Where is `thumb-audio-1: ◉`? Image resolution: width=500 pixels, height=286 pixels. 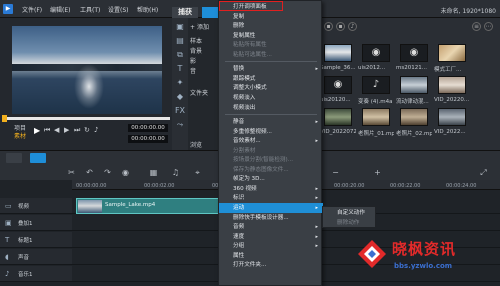
thumb-audio-1: ◉ is located at coordinates (376, 53).